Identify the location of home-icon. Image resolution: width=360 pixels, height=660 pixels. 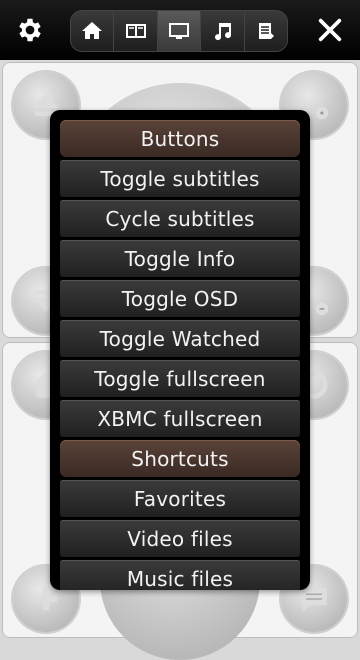
(92, 30).